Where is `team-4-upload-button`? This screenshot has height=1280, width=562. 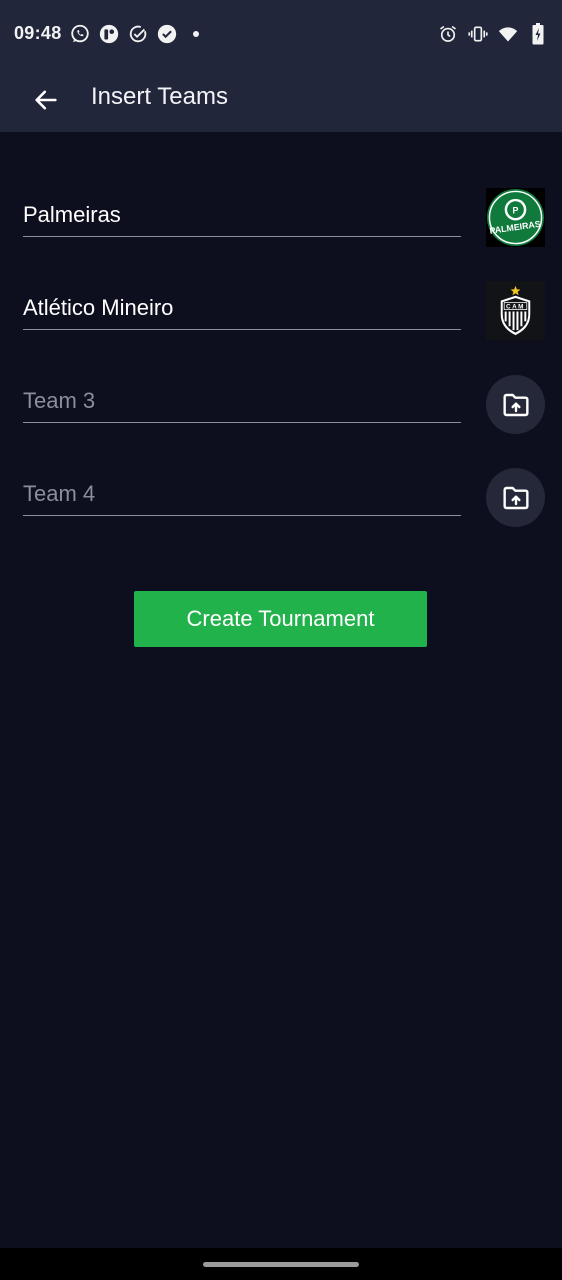 team-4-upload-button is located at coordinates (515, 497).